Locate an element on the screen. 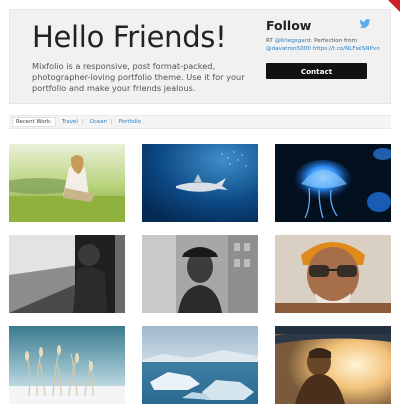 Image resolution: width=400 pixels, height=410 pixels. contact-button: Contact is located at coordinates (316, 71).